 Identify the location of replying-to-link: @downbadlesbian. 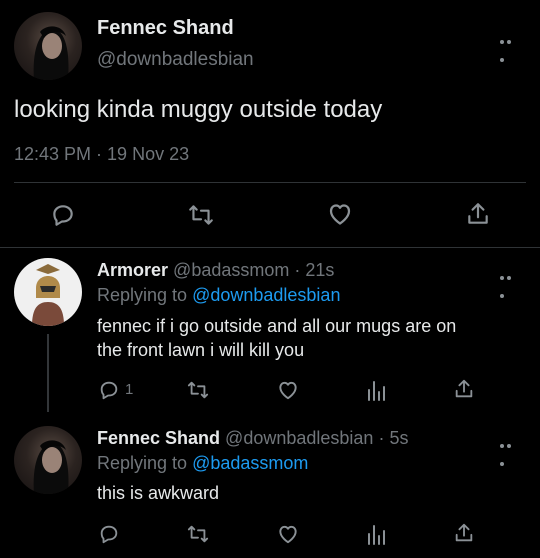
(266, 295).